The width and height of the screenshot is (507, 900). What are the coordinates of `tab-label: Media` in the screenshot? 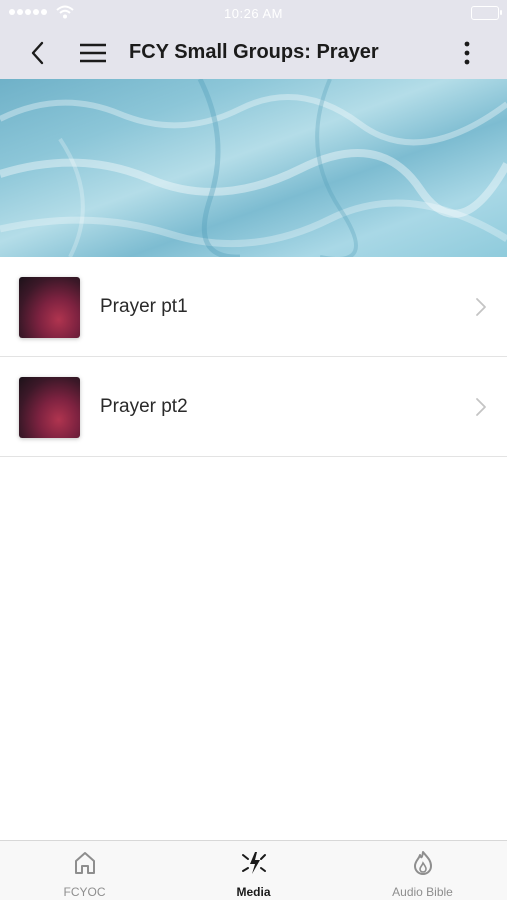 It's located at (253, 892).